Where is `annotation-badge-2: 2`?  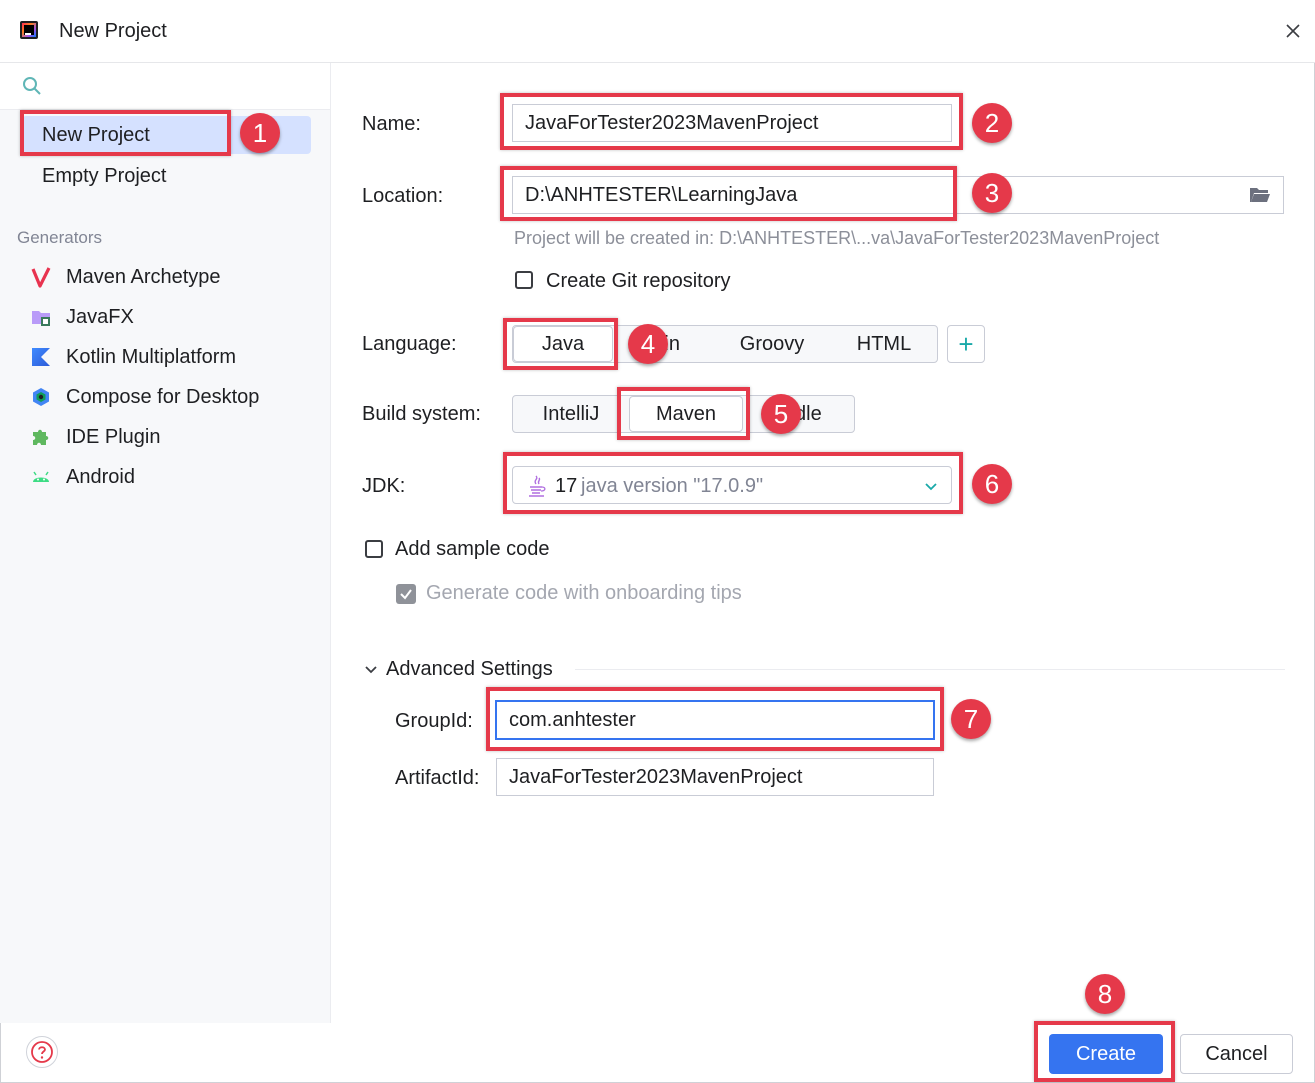
annotation-badge-2: 2 is located at coordinates (992, 123).